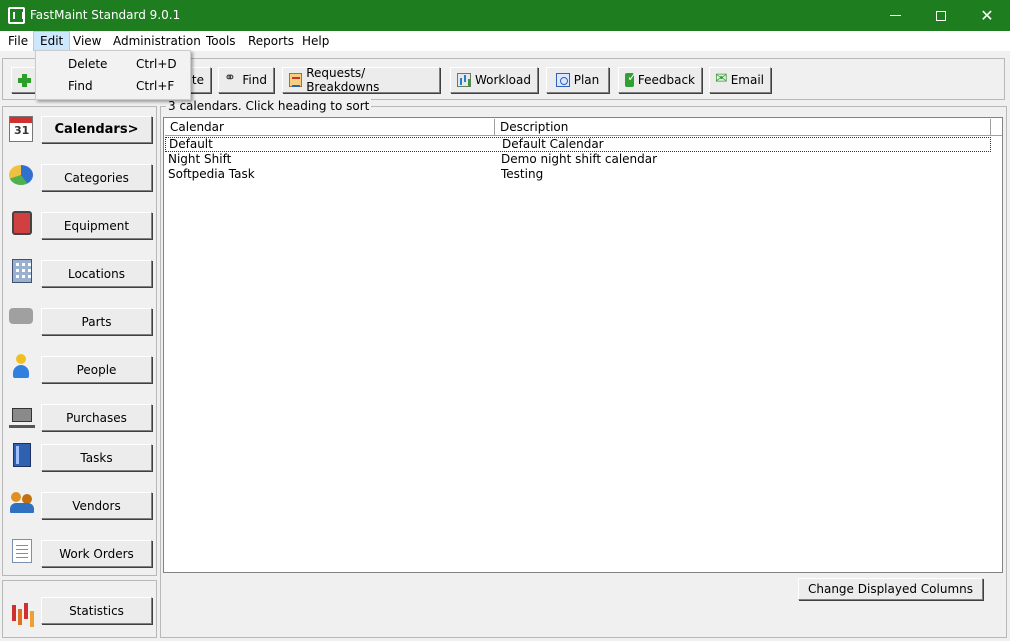 This screenshot has width=1010, height=641. Describe the element at coordinates (22, 415) in the screenshot. I see `cart-icon` at that location.